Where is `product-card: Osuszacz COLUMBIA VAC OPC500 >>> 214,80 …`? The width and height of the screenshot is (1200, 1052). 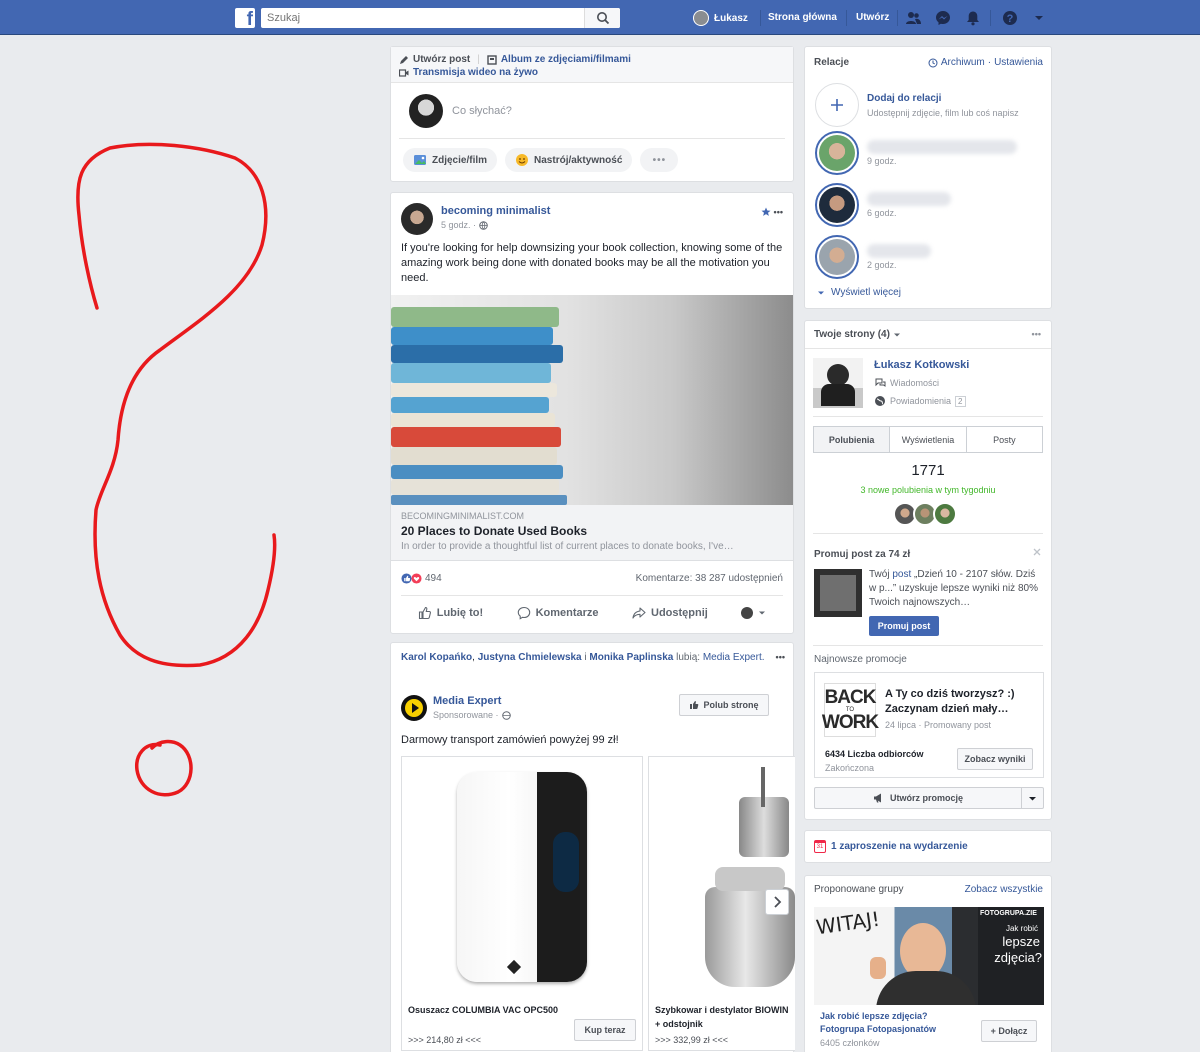 product-card: Osuszacz COLUMBIA VAC OPC500 >>> 214,80 … is located at coordinates (522, 903).